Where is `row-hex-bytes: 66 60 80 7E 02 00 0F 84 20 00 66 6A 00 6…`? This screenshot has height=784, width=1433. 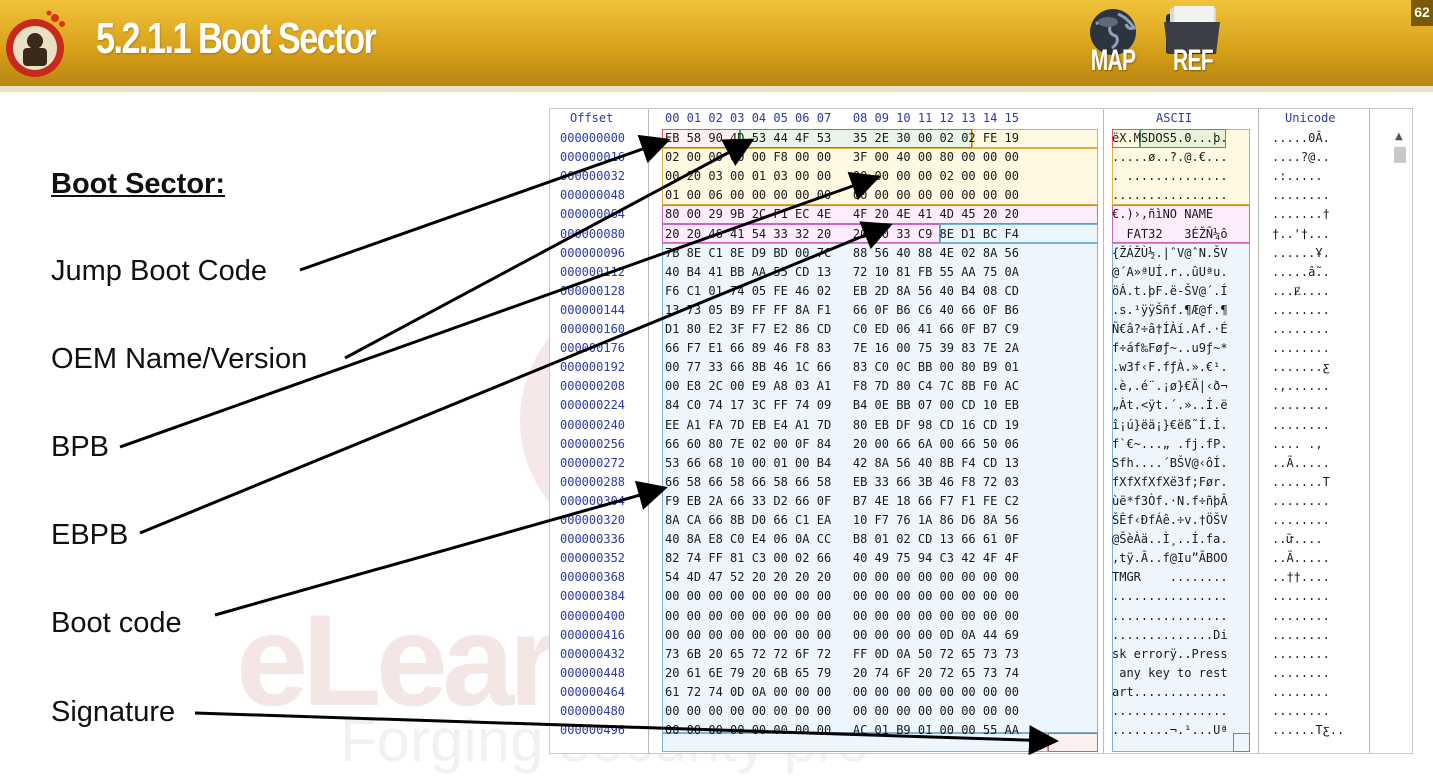
row-hex-bytes: 66 60 80 7E 02 00 0F 84 20 00 66 6A 00 6… is located at coordinates (842, 444).